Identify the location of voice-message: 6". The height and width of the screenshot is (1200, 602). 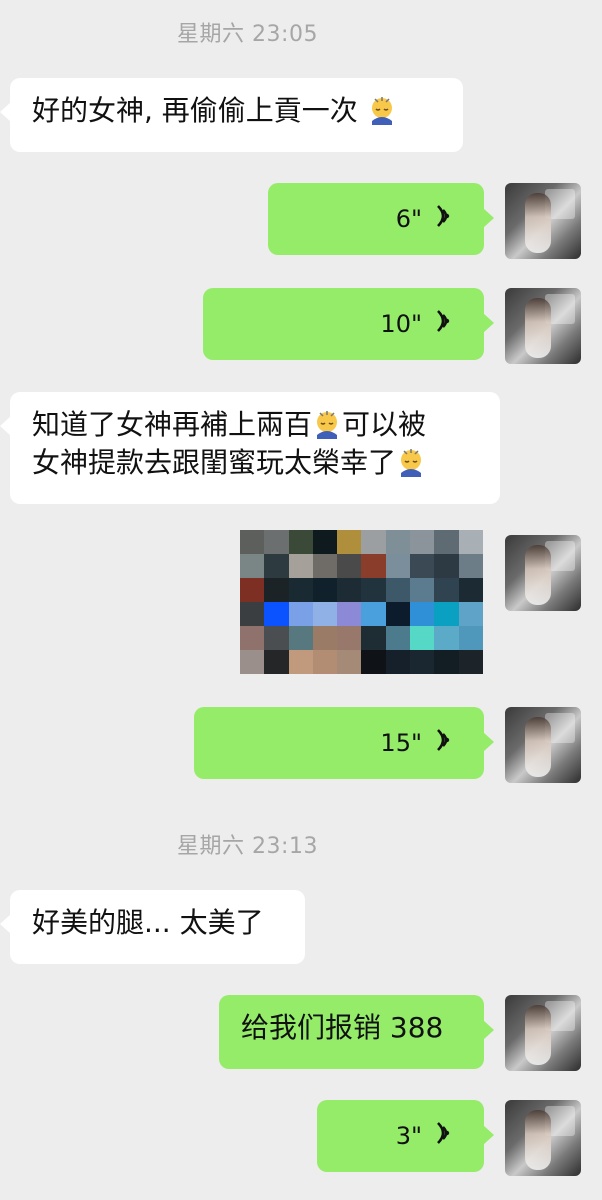
(381, 219).